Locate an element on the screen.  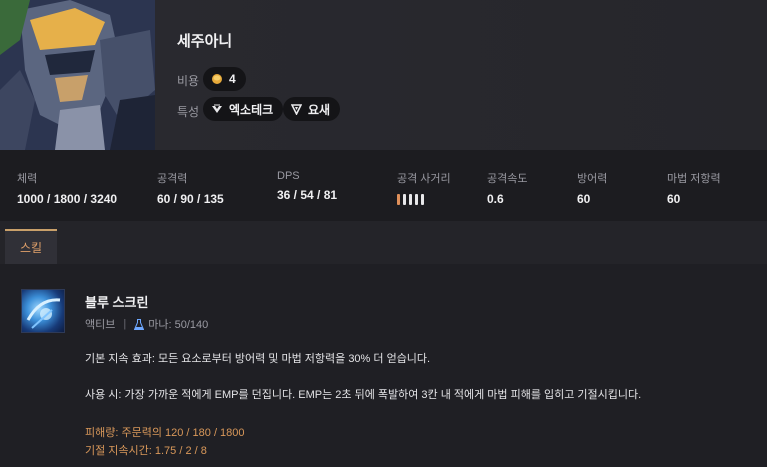
stat-value: 1000 / 1800 / 3240 is located at coordinates (67, 199).